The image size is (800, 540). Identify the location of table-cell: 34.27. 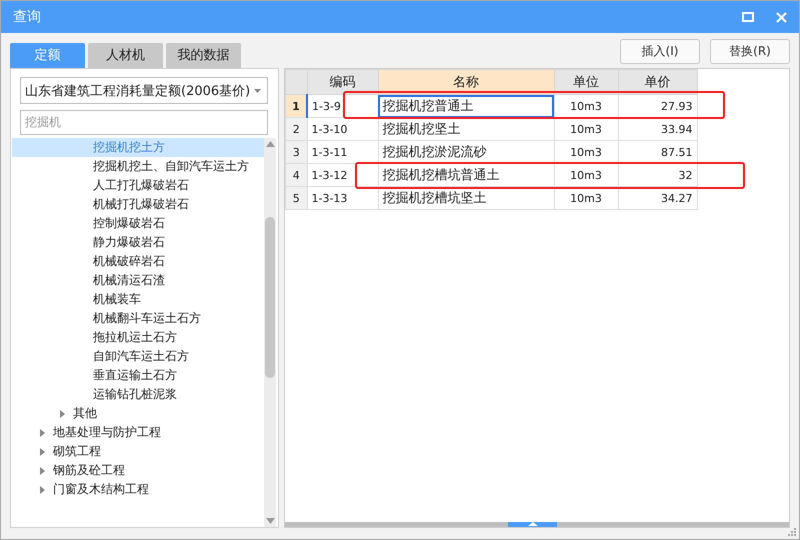
(657, 198).